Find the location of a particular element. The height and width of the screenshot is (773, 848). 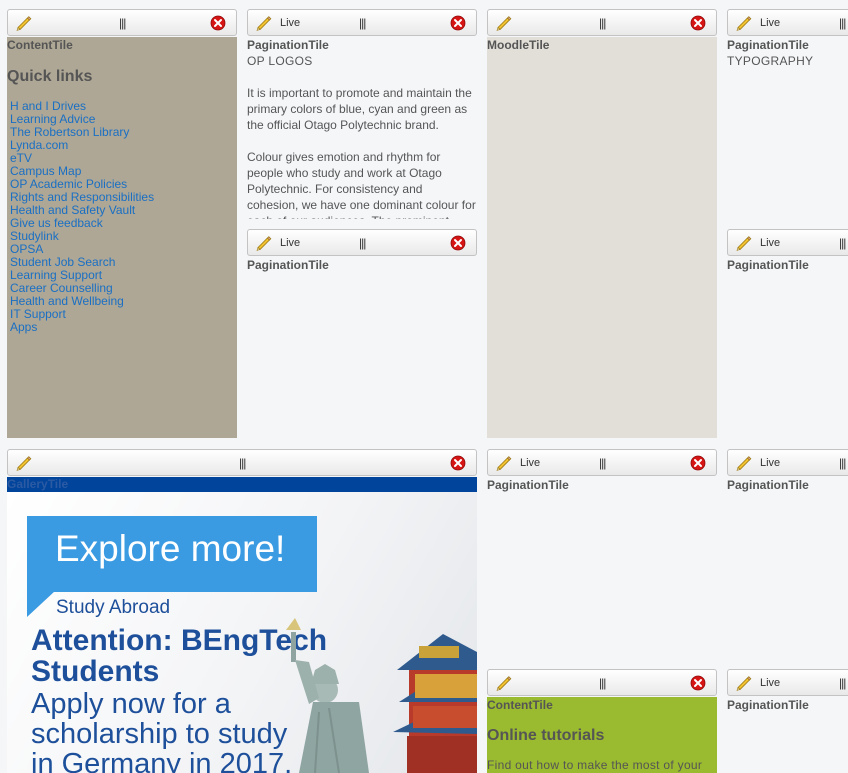

explore-box: Explore more! is located at coordinates (172, 554).